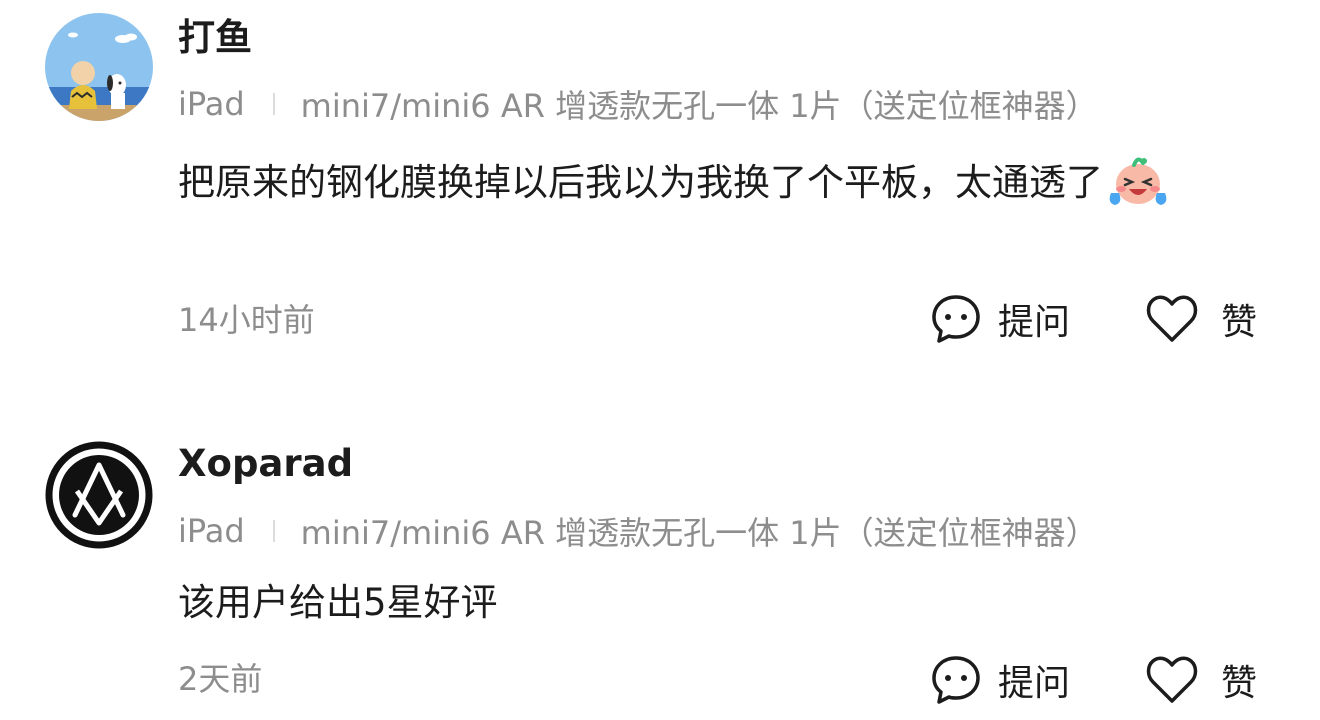  I want to click on review-time: 2天前, so click(220, 679).